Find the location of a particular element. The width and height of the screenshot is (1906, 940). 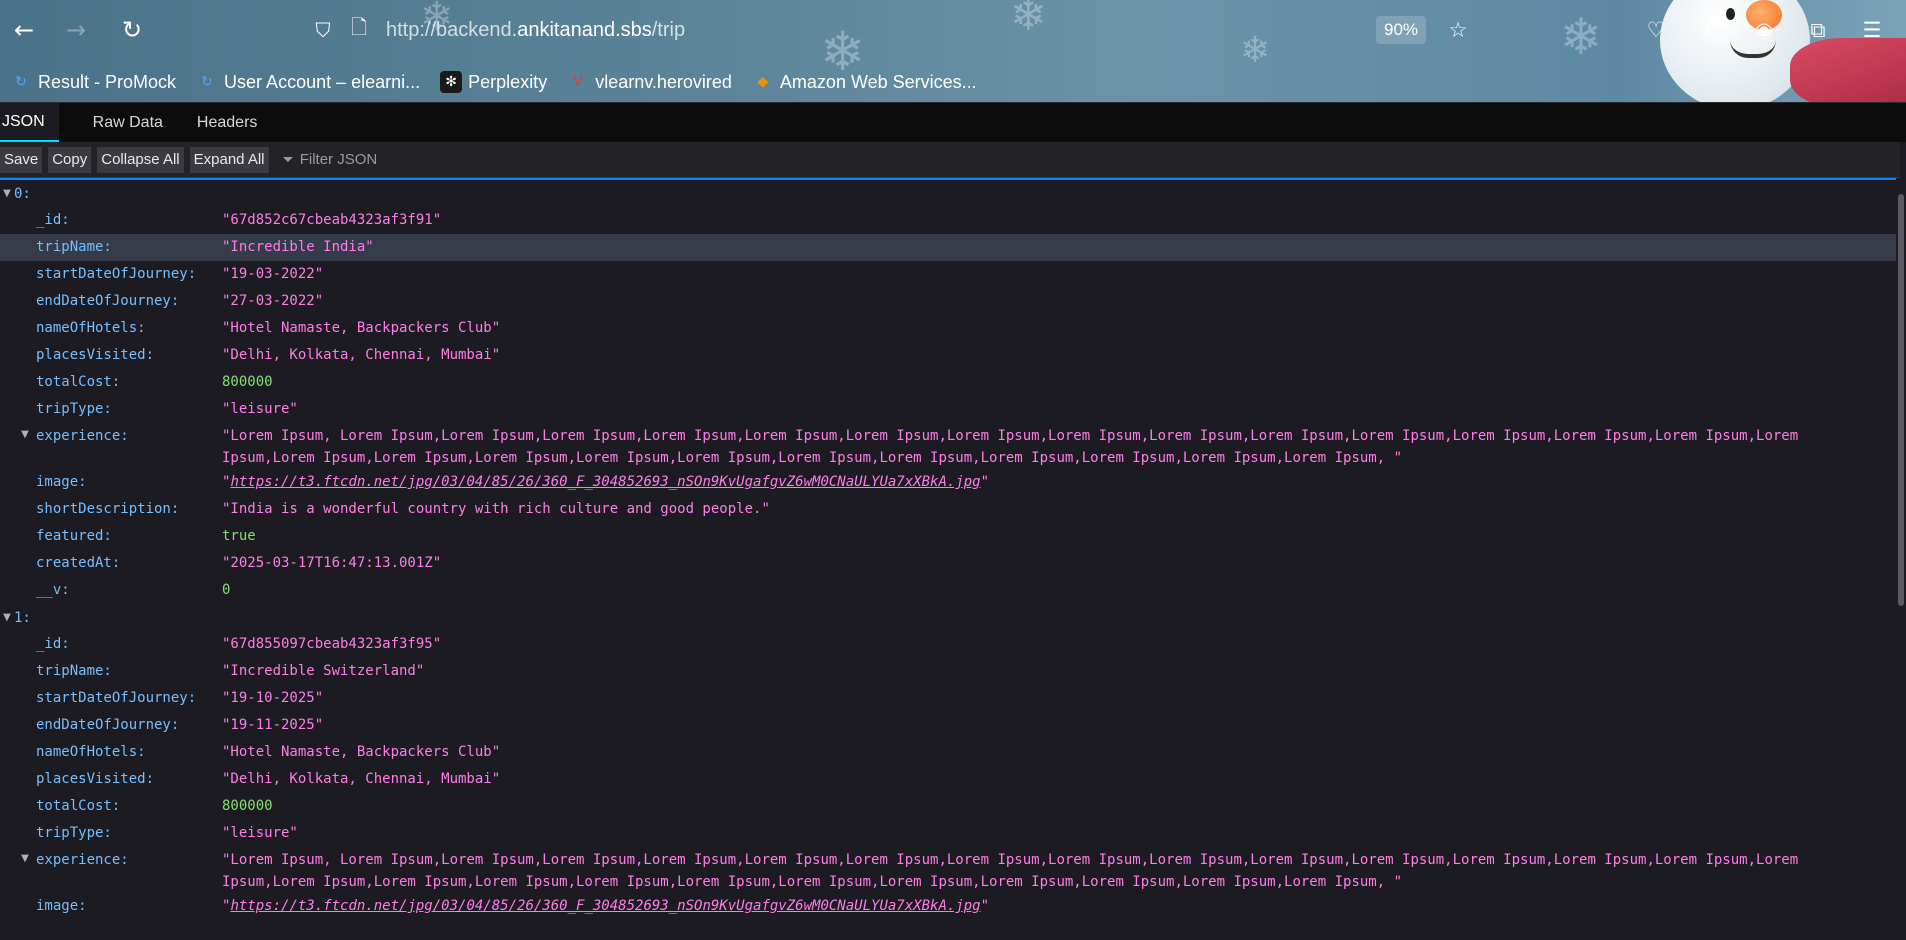

json-property-row: createdAt: "2025-03-17T16:47:13.001Z" is located at coordinates (950, 563).